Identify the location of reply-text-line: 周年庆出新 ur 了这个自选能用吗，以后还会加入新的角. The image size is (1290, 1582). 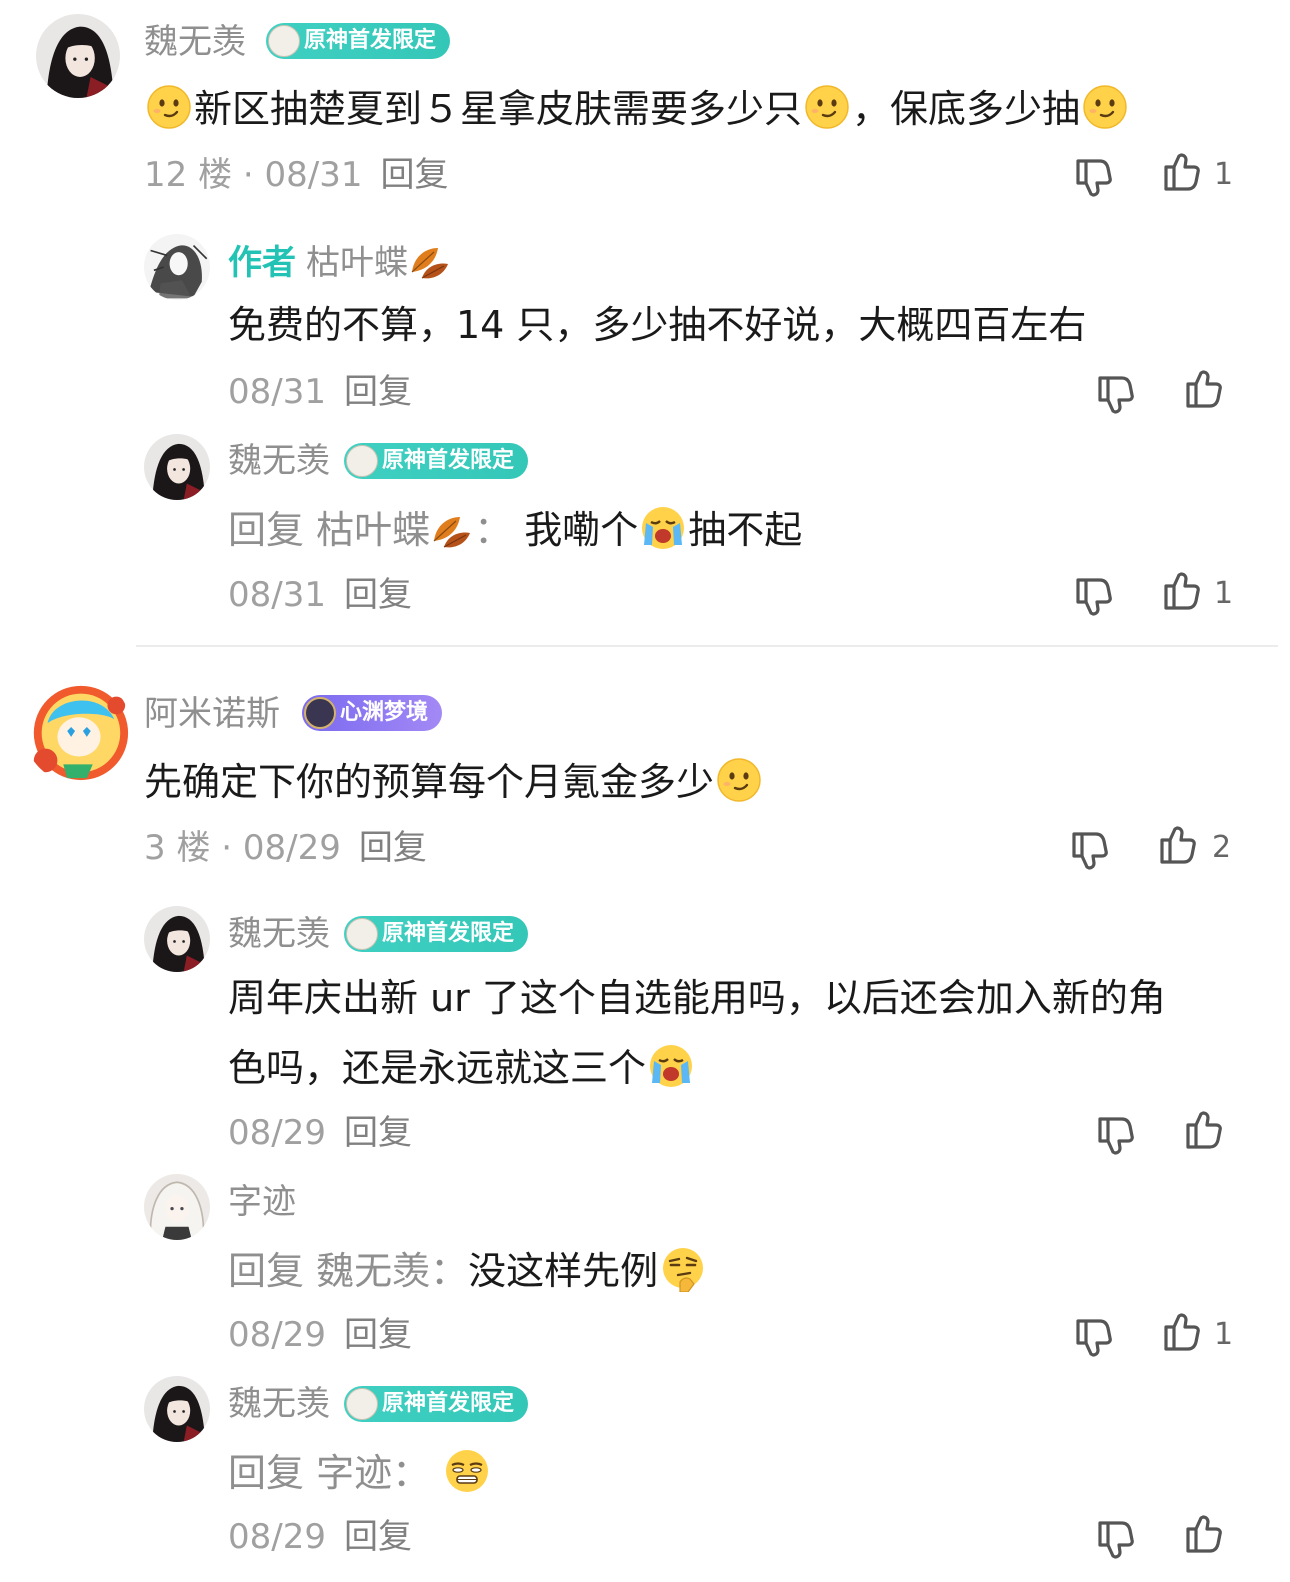
(697, 998).